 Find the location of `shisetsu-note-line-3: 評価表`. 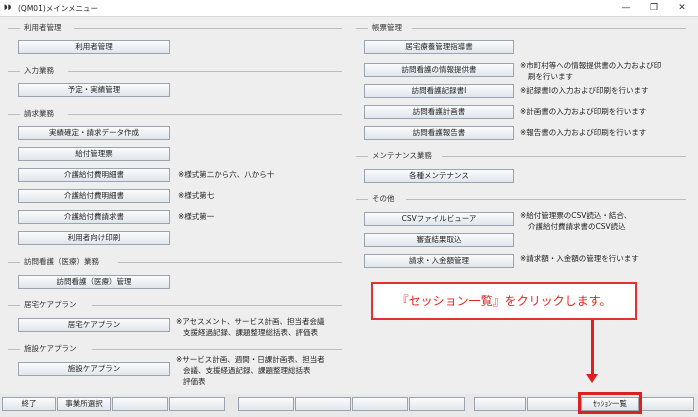

shisetsu-note-line-3: 評価表 is located at coordinates (194, 381).